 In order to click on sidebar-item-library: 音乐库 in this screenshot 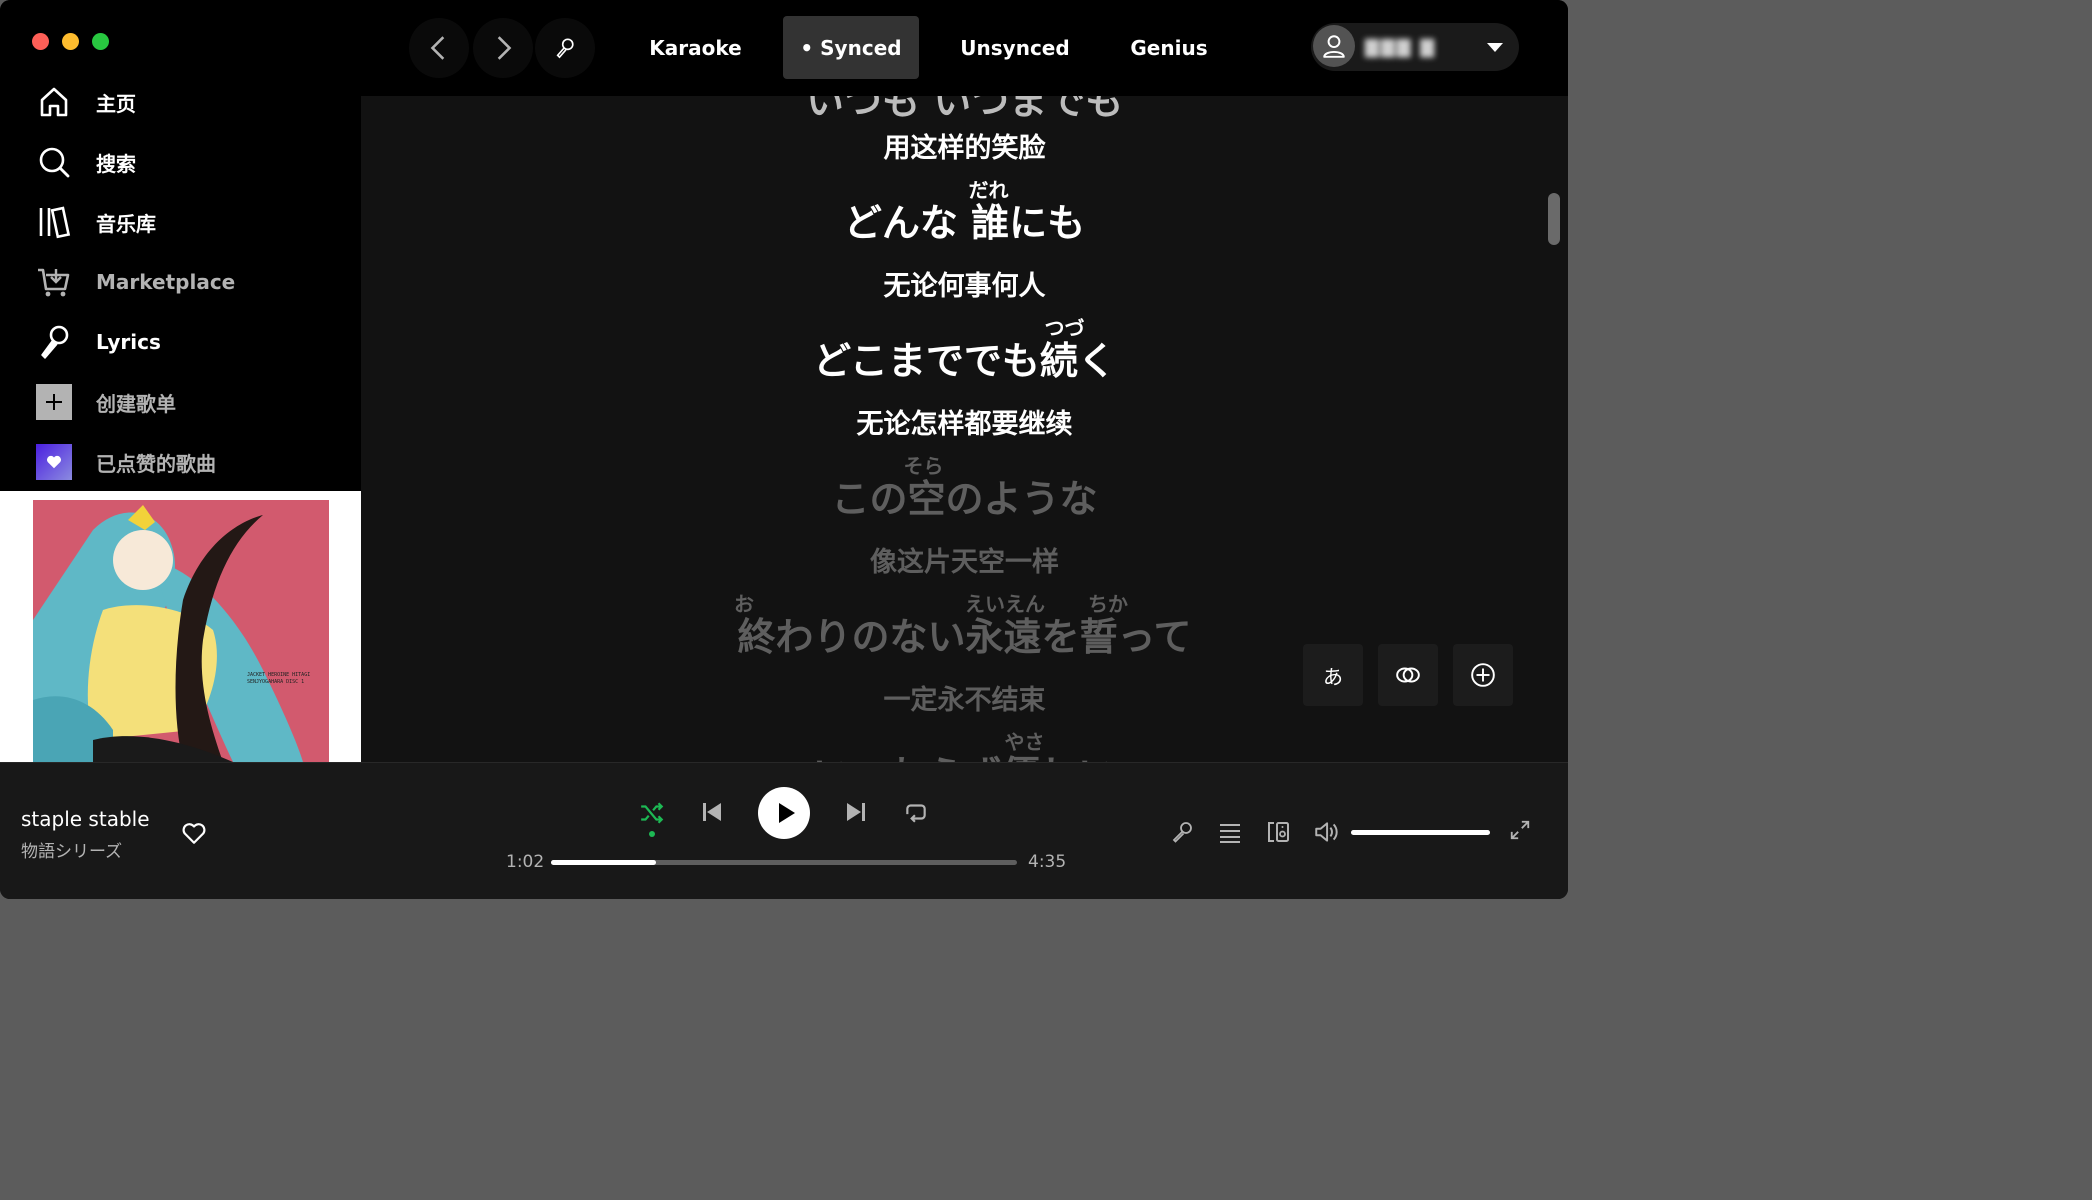, I will do `click(180, 222)`.